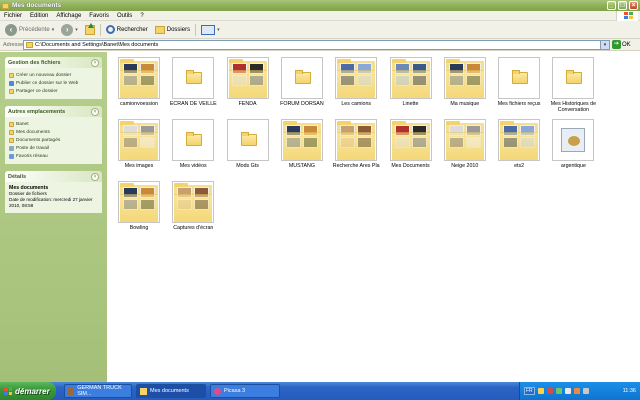 This screenshot has width=640, height=400. What do you see at coordinates (37, 5) in the screenshot?
I see `window-title: Mes documents` at bounding box center [37, 5].